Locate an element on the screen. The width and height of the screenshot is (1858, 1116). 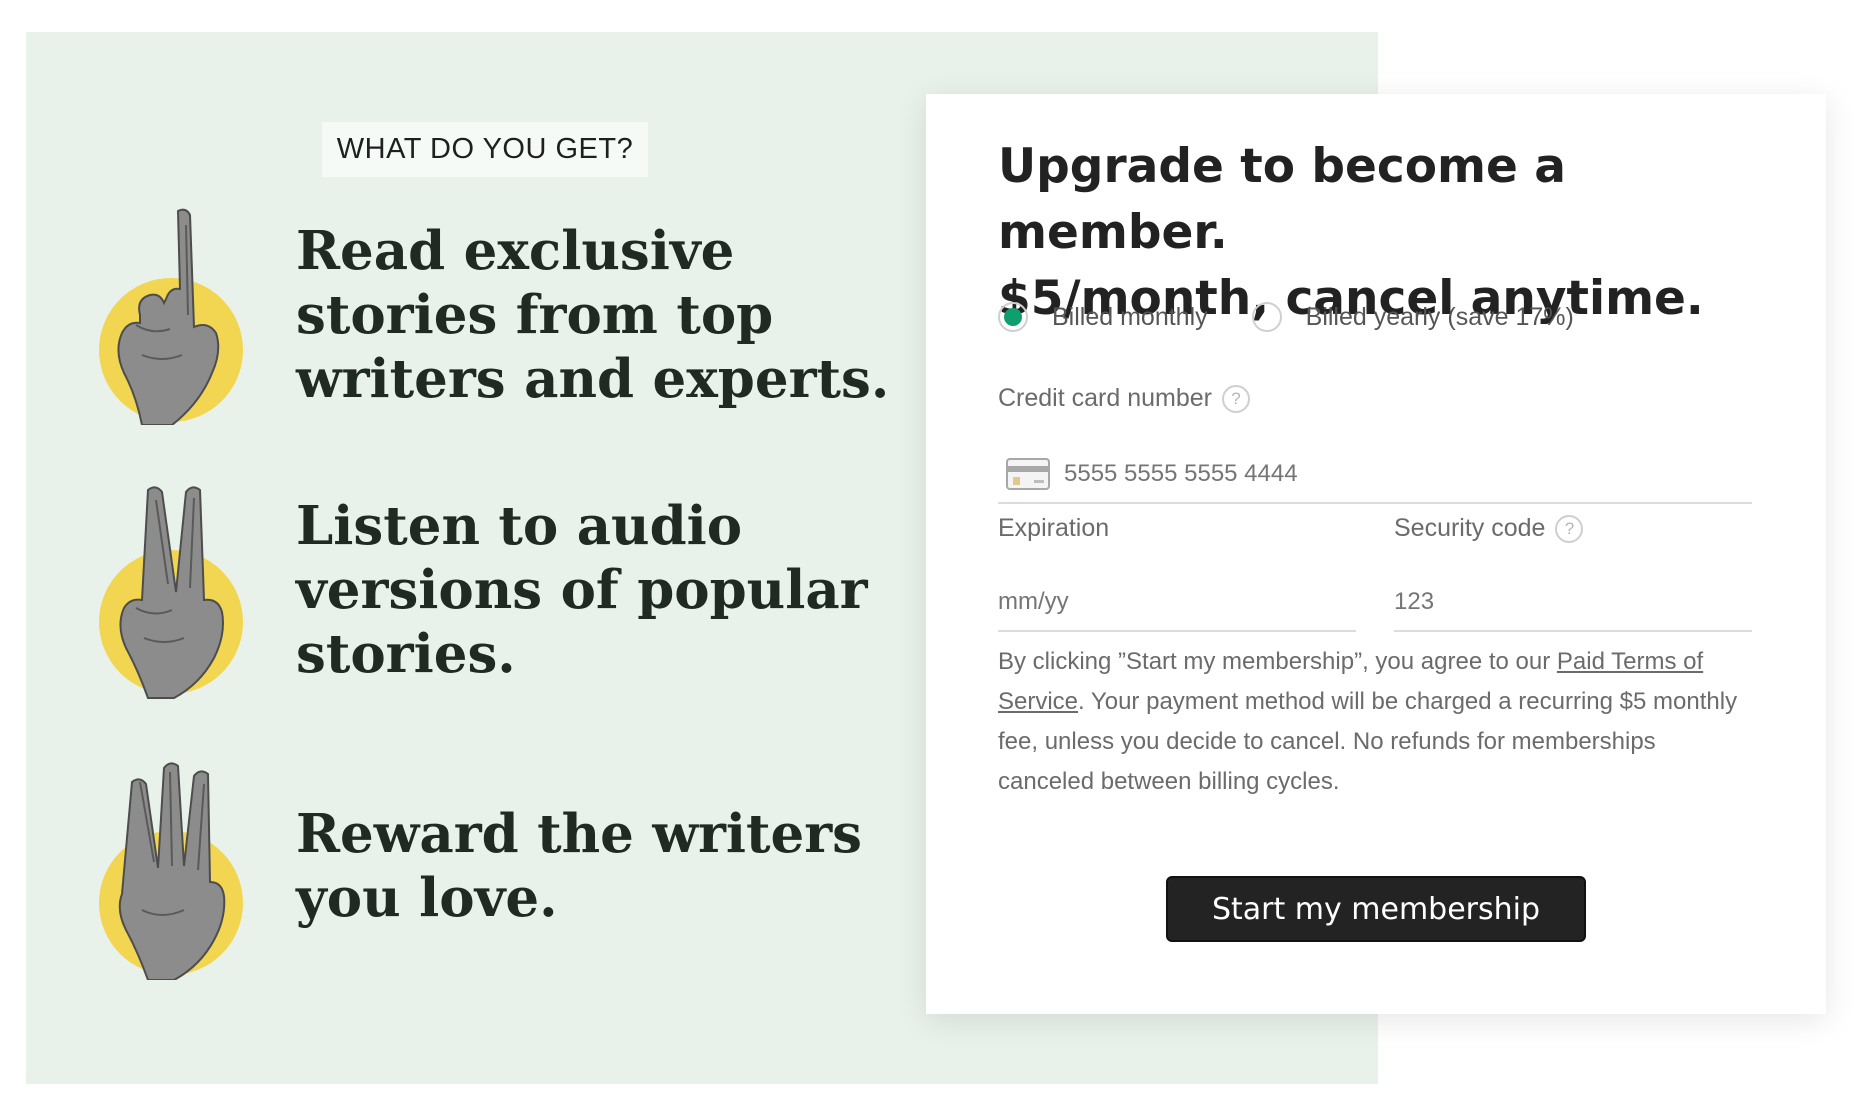
billed-monthly-option: Billed monthly is located at coordinates (1103, 317).